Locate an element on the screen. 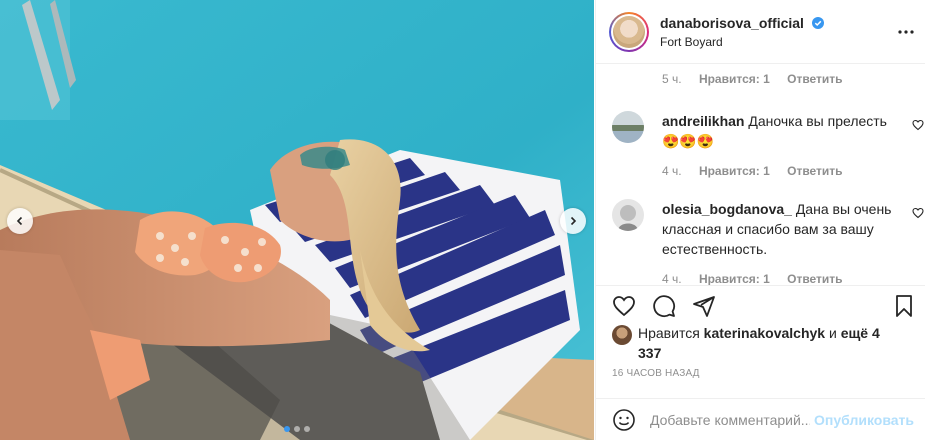 The image size is (925, 440). post-location: Fort Boyard is located at coordinates (691, 42).